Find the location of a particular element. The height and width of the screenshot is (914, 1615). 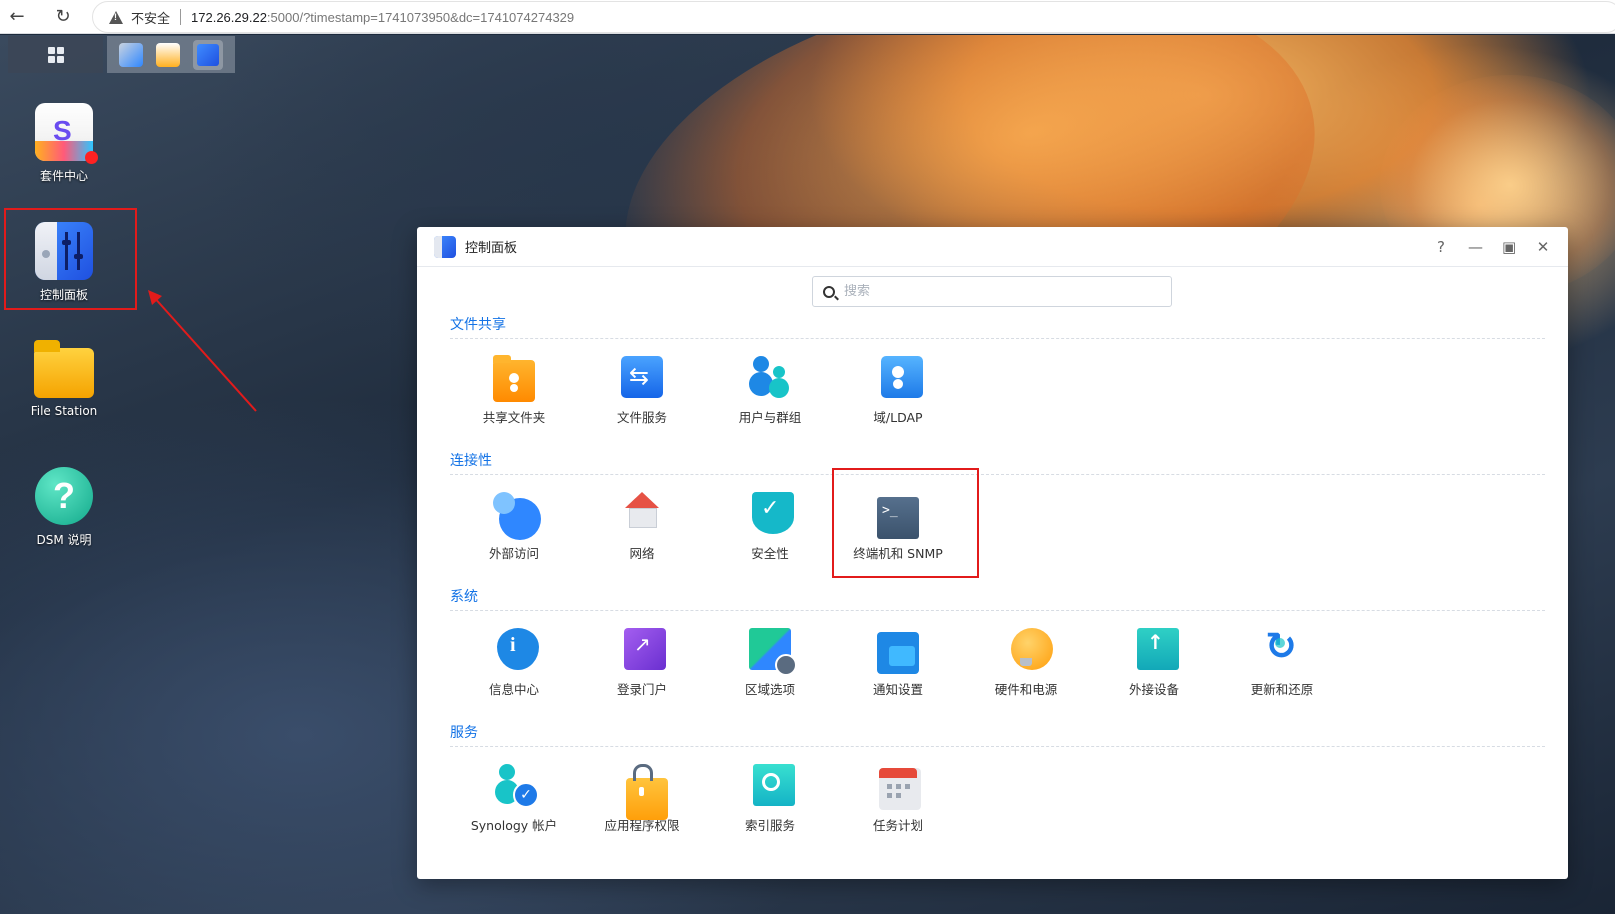

item-label: Synology 帐户 is located at coordinates (514, 825).